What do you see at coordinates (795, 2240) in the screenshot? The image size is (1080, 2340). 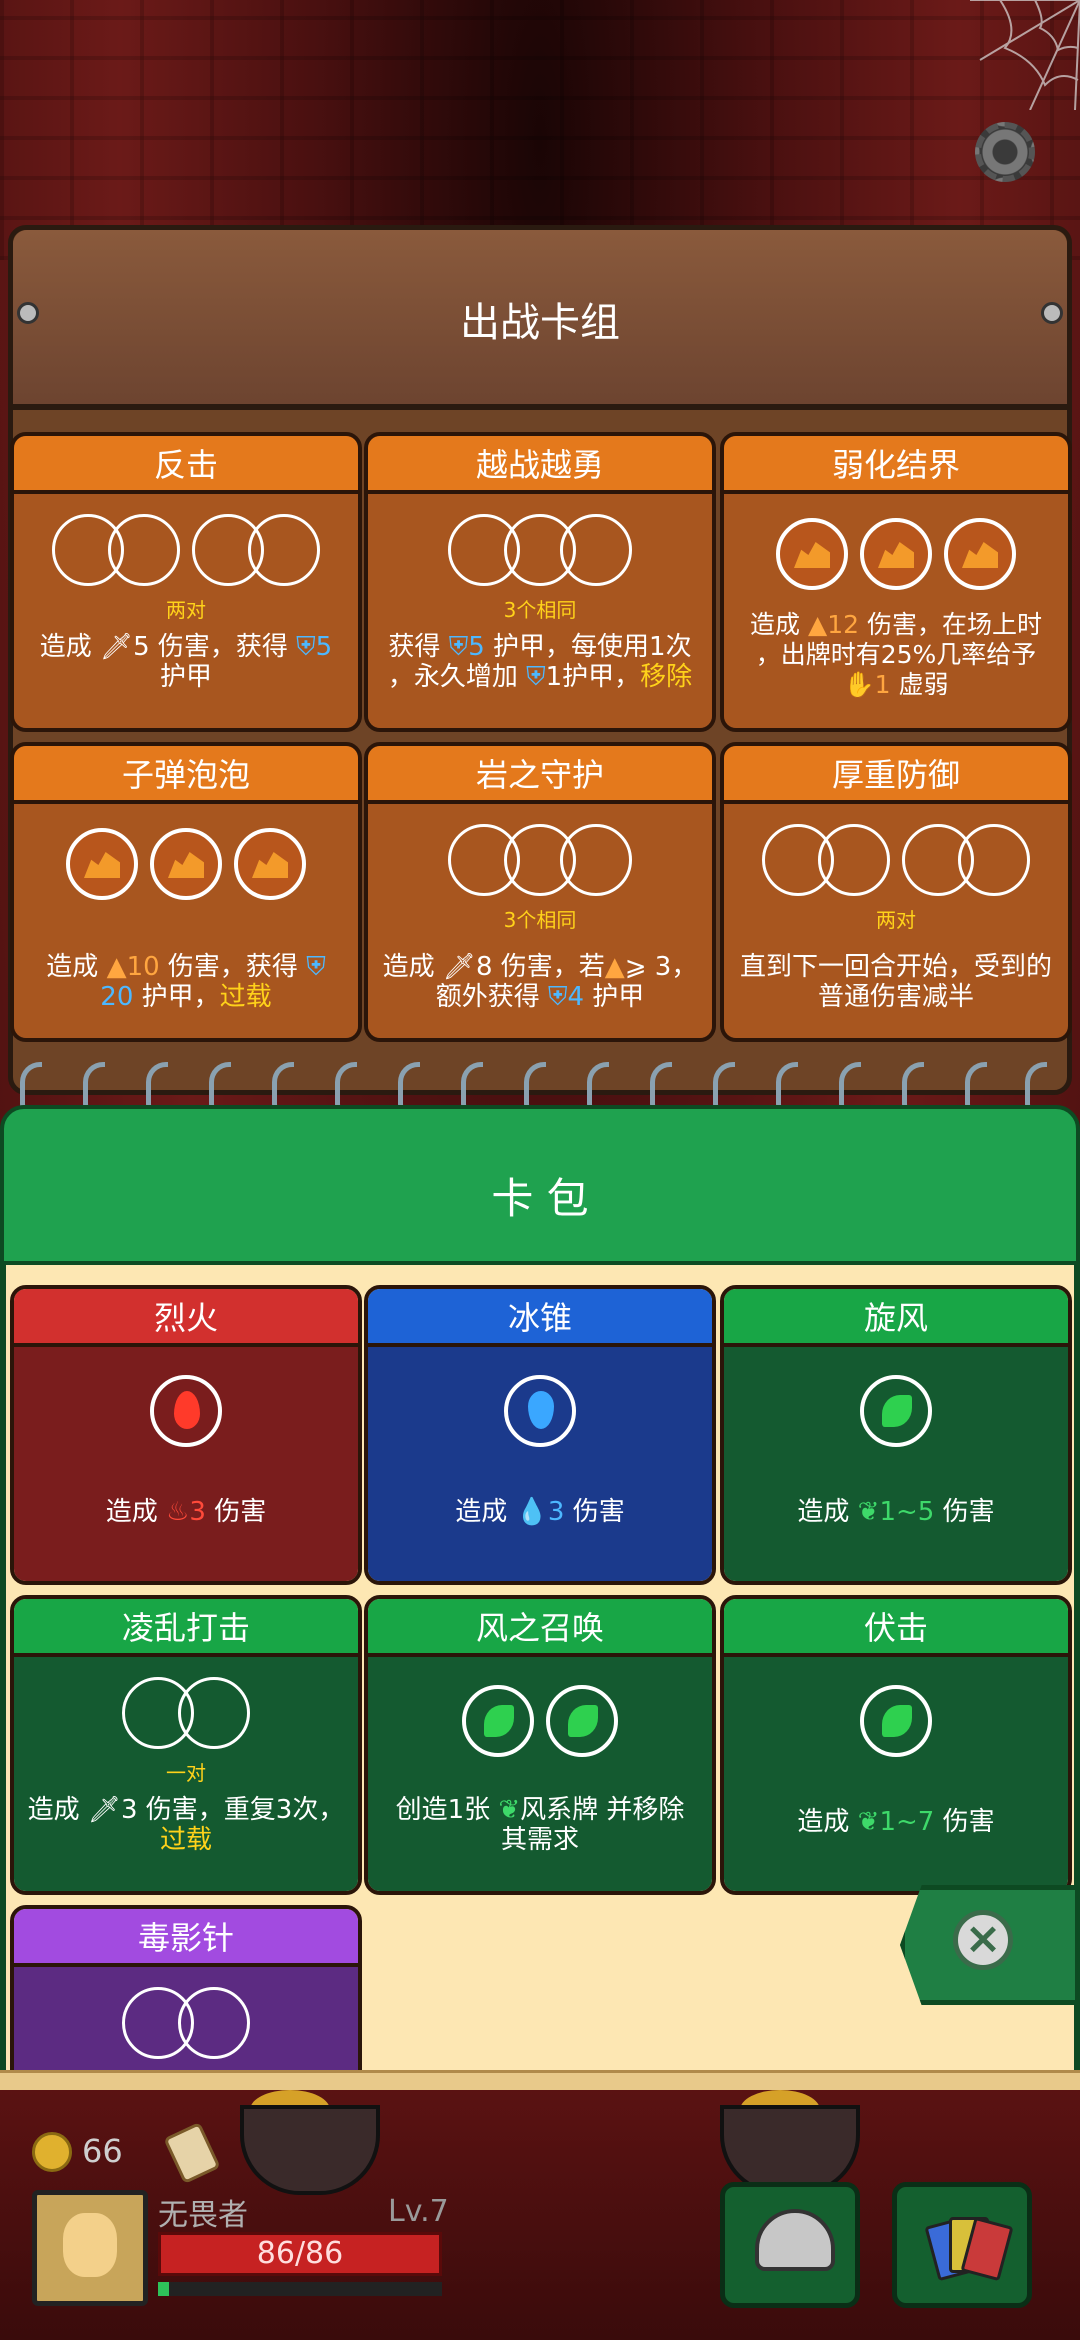 I see `helmet-icon` at bounding box center [795, 2240].